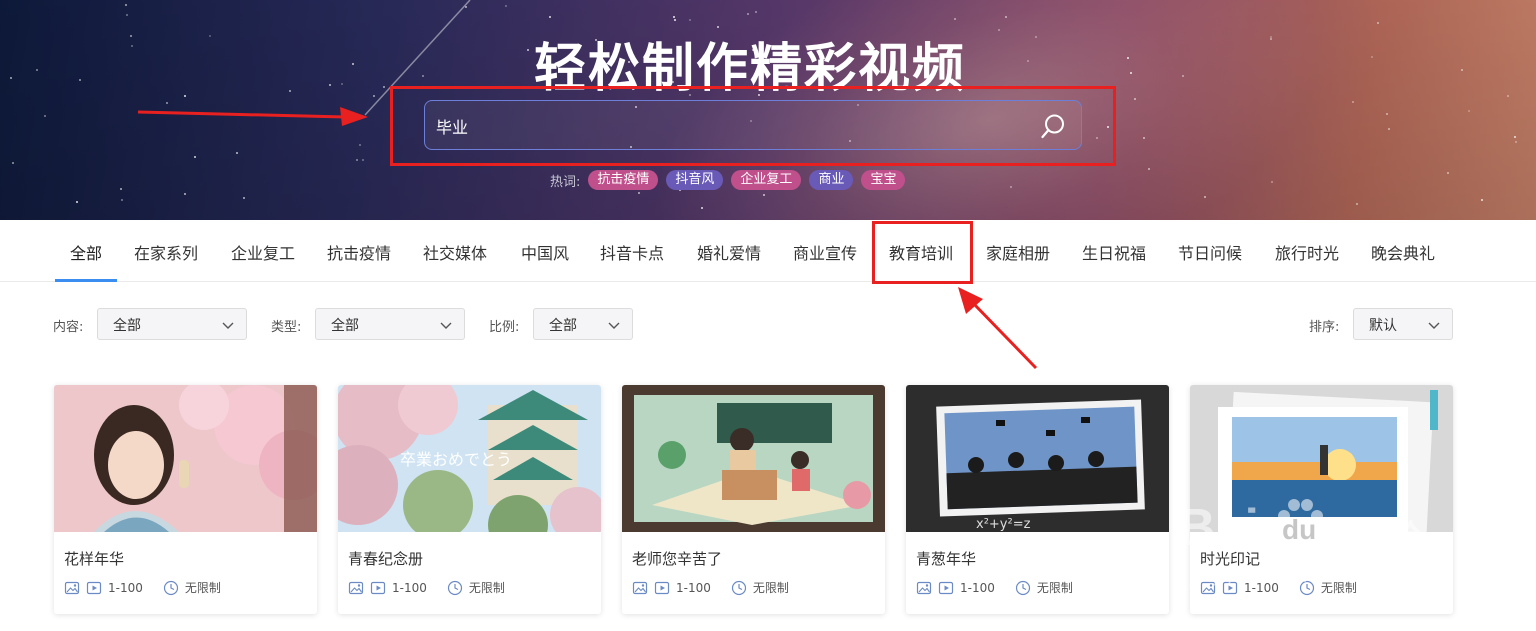  Describe the element at coordinates (469, 499) in the screenshot. I see `template-card: 卒業おめでとう 青春纪念册 1-100 无限制` at that location.